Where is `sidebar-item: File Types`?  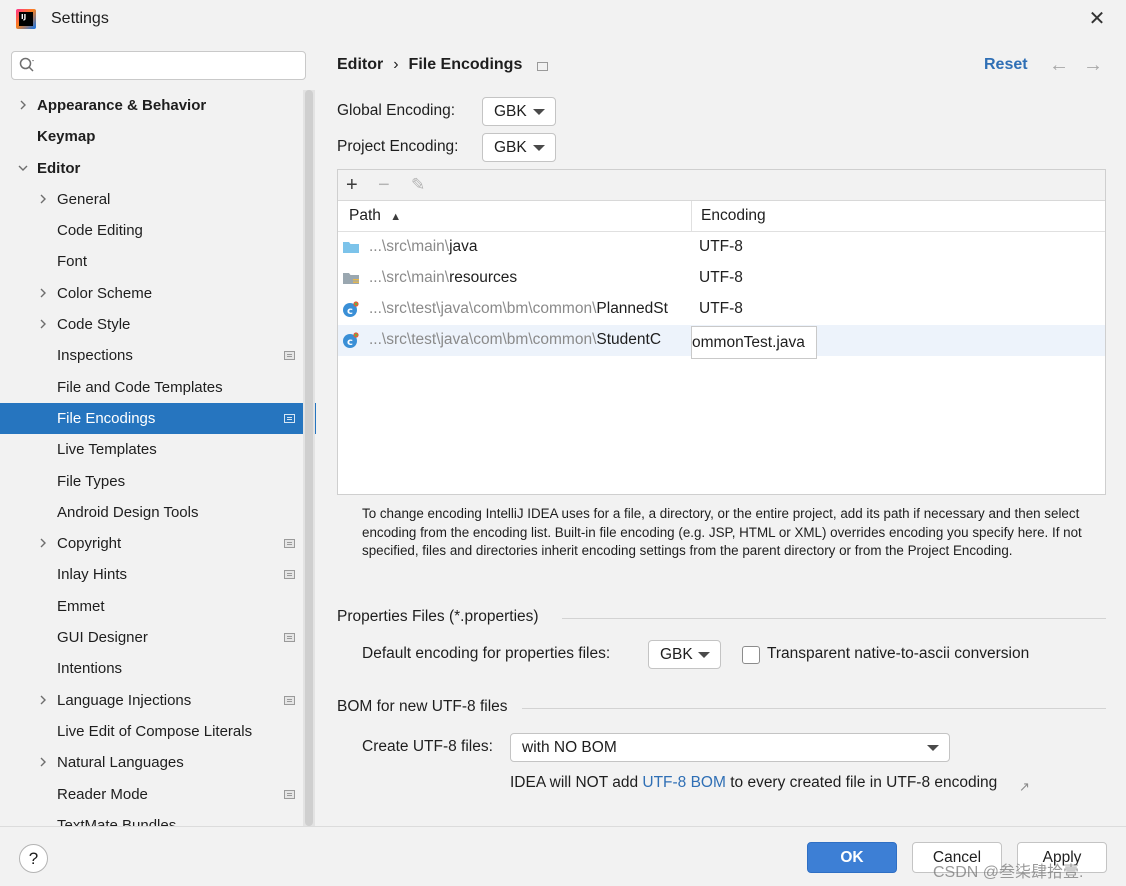 sidebar-item: File Types is located at coordinates (158, 481).